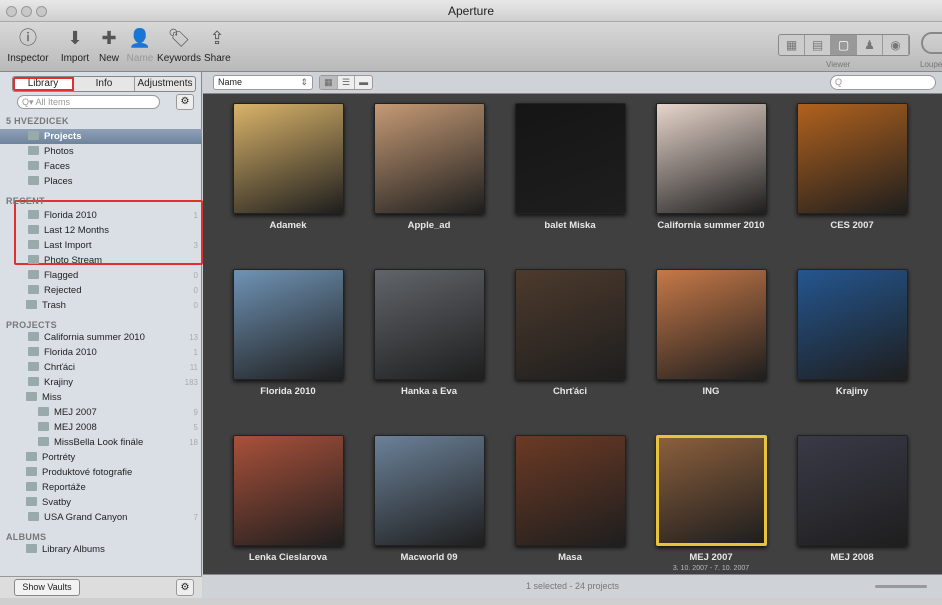 Image resolution: width=942 pixels, height=605 pixels. I want to click on share-button: ⇪ Share, so click(217, 45).